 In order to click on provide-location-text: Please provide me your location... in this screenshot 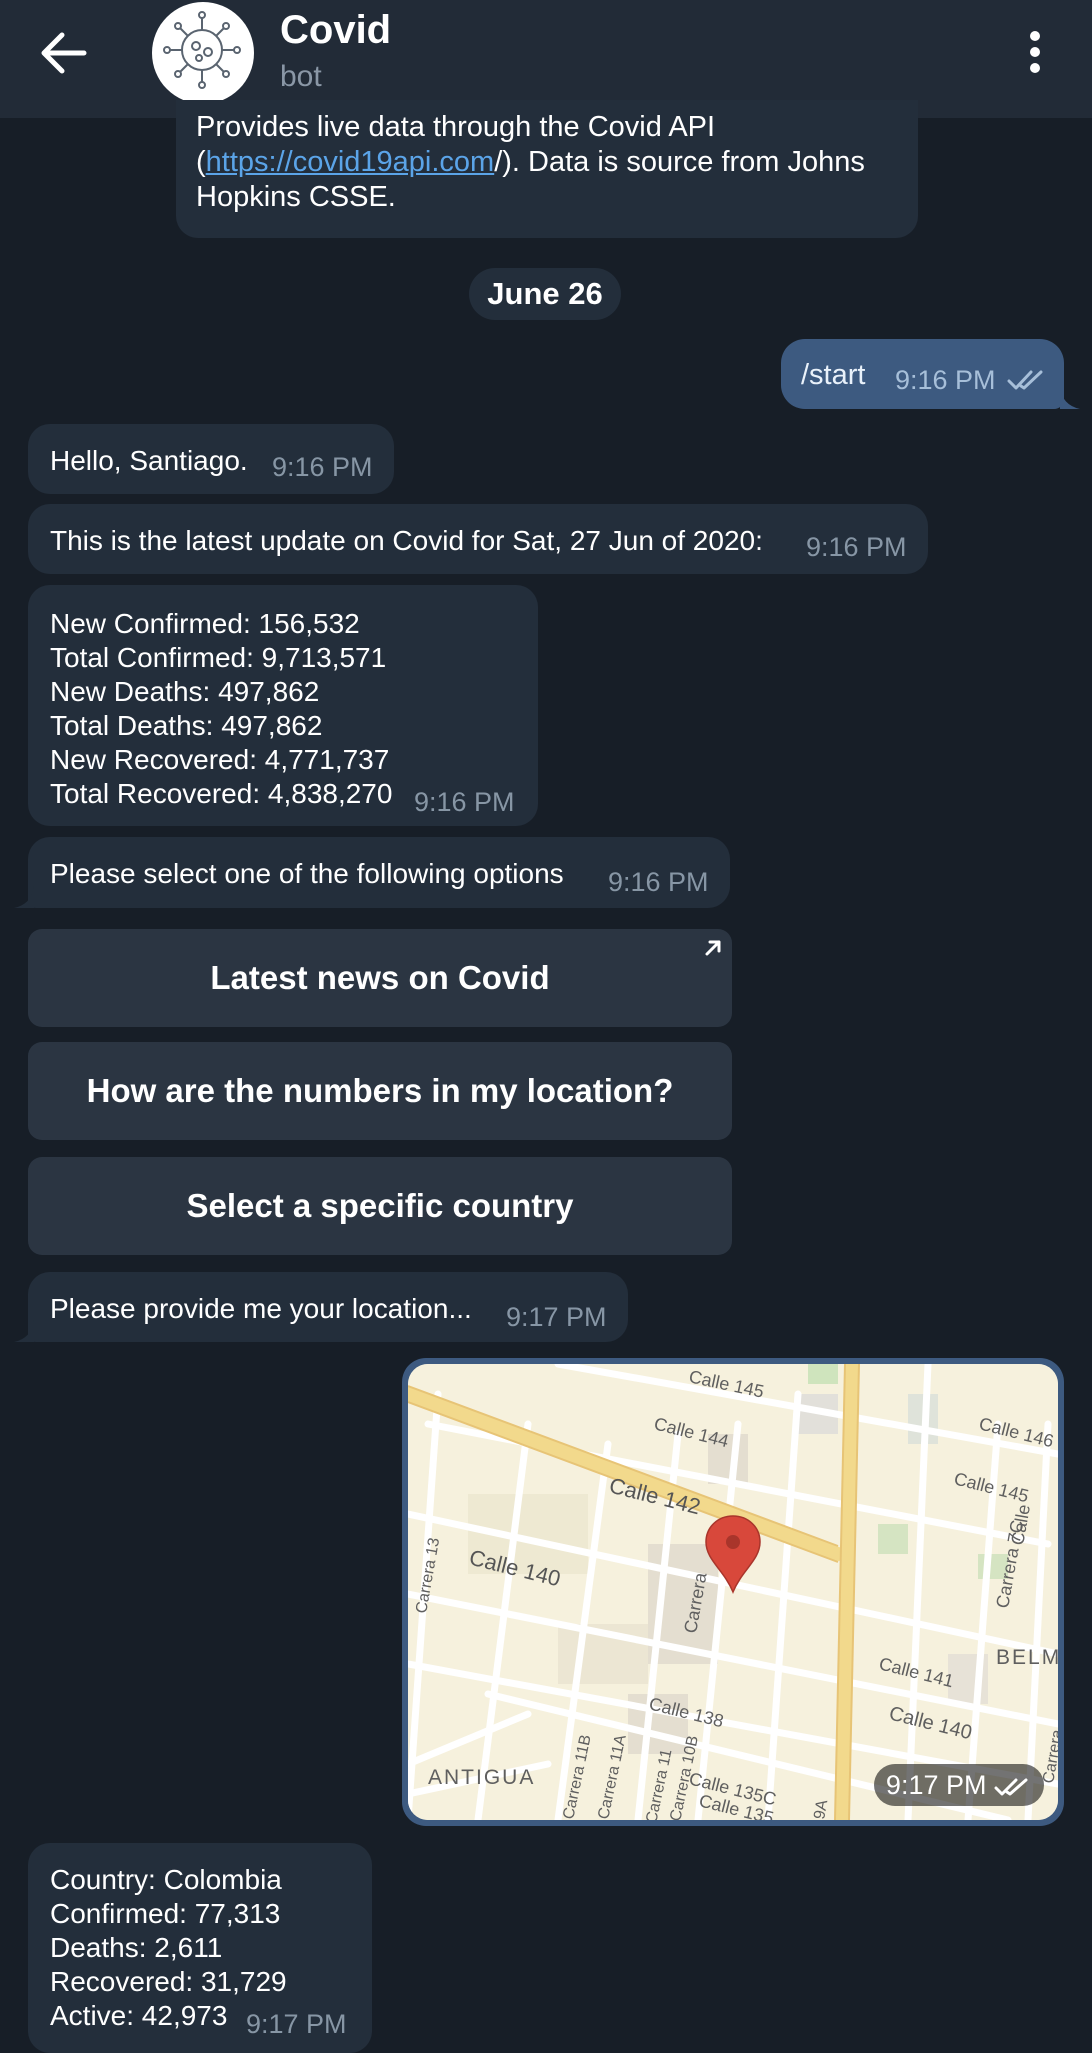, I will do `click(261, 1308)`.